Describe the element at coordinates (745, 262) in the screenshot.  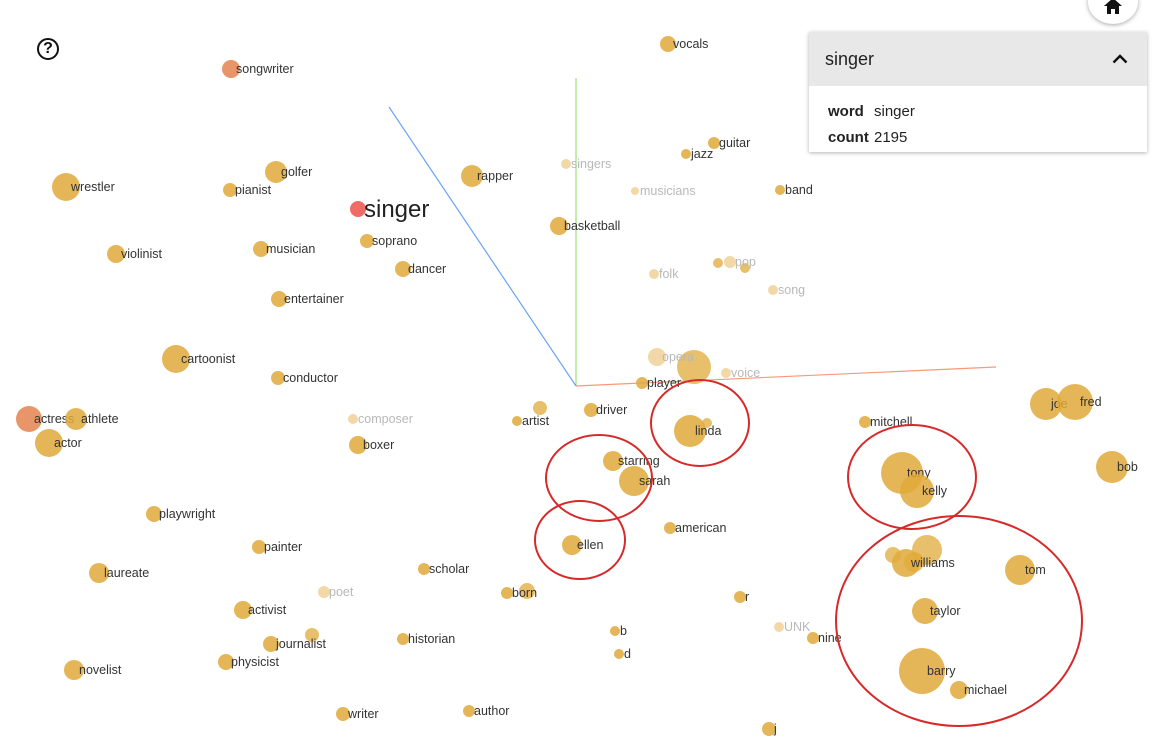
I see `point-label: pop` at that location.